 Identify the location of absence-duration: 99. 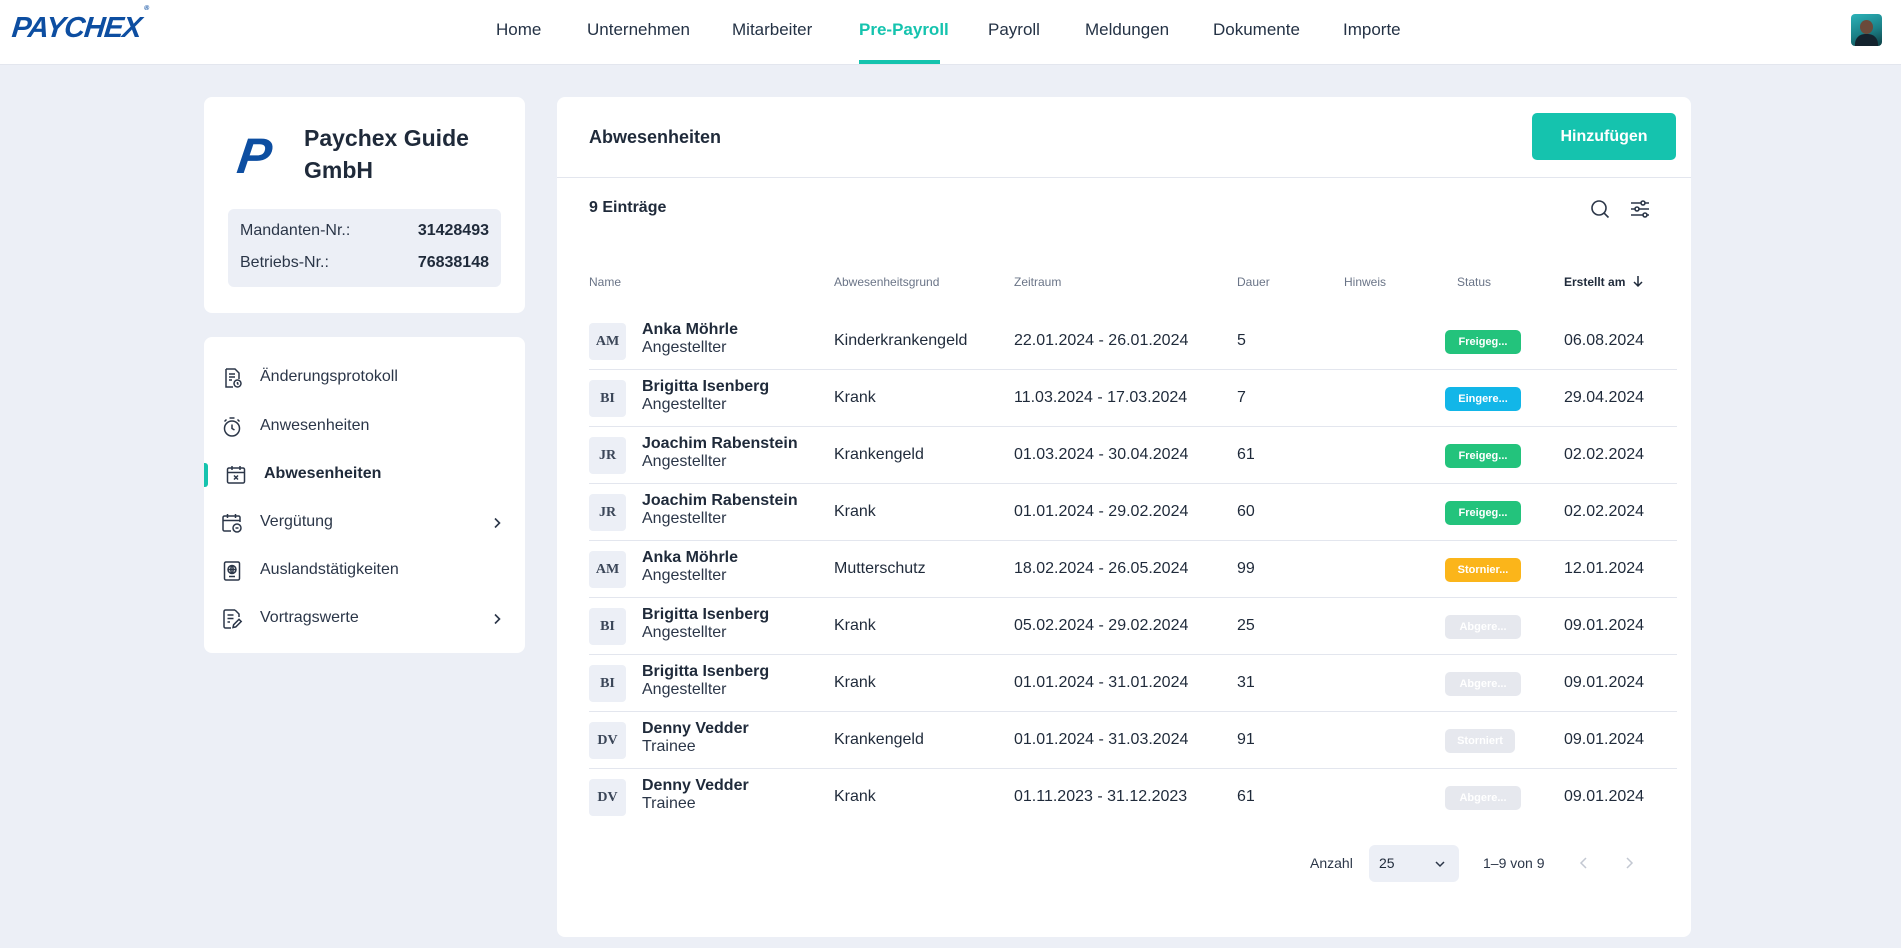
(1246, 568).